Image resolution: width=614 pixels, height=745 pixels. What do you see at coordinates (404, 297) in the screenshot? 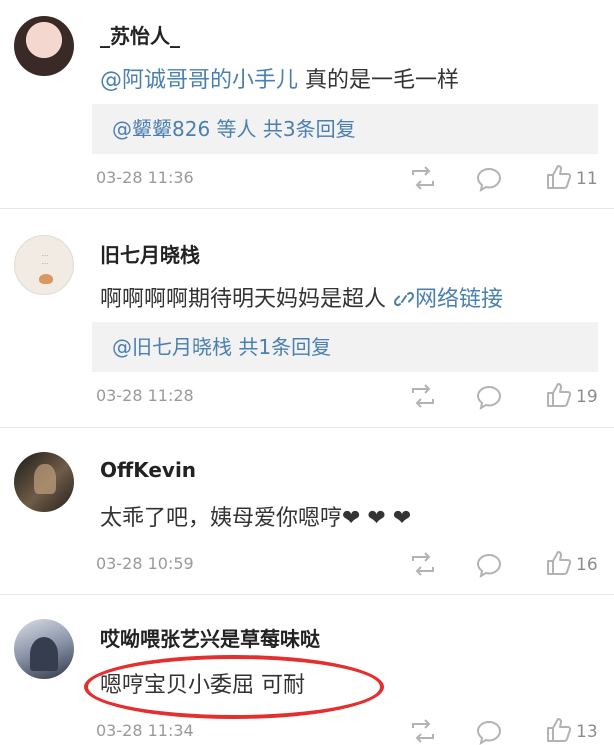
I see `link-icon` at bounding box center [404, 297].